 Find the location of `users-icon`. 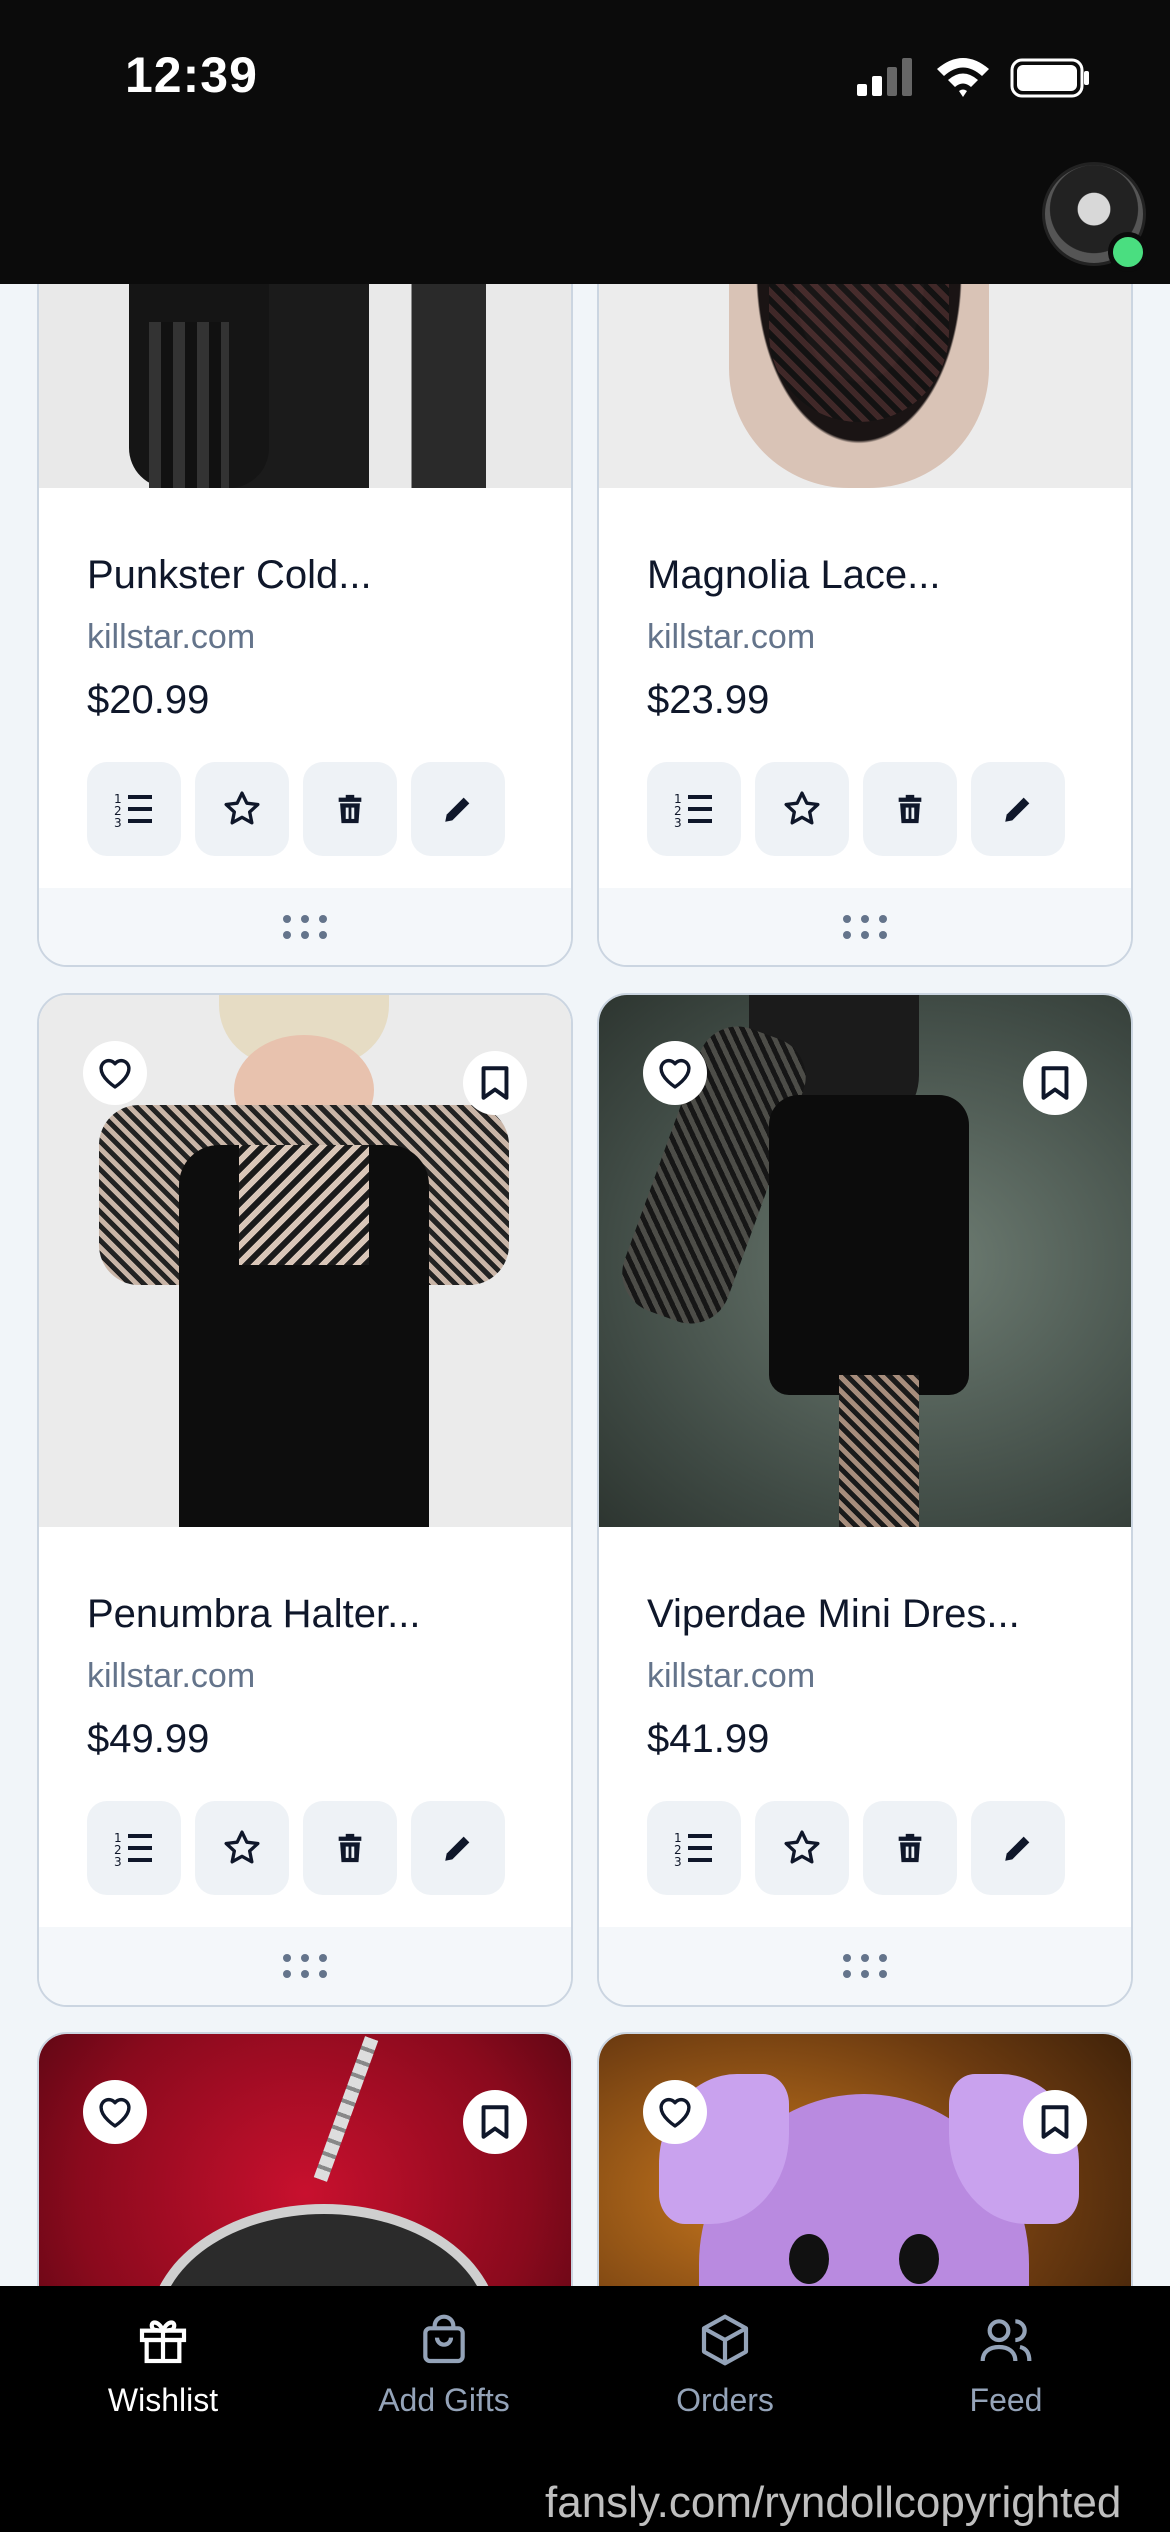

users-icon is located at coordinates (1006, 2340).